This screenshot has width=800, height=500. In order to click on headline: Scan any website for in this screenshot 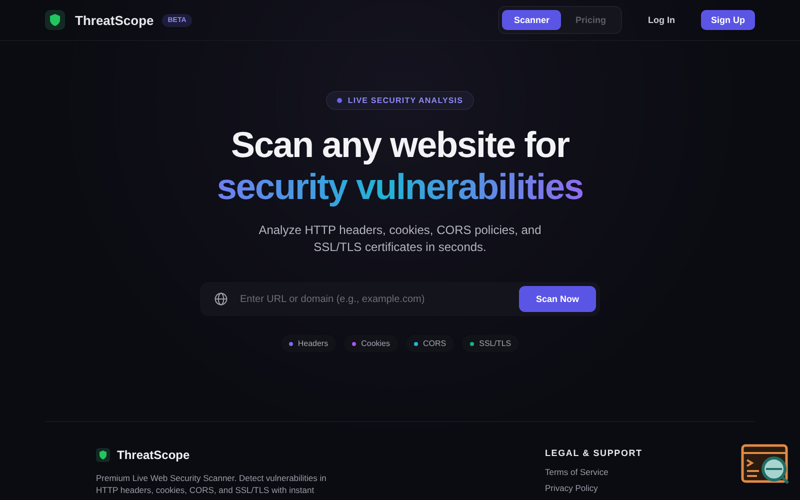, I will do `click(400, 145)`.